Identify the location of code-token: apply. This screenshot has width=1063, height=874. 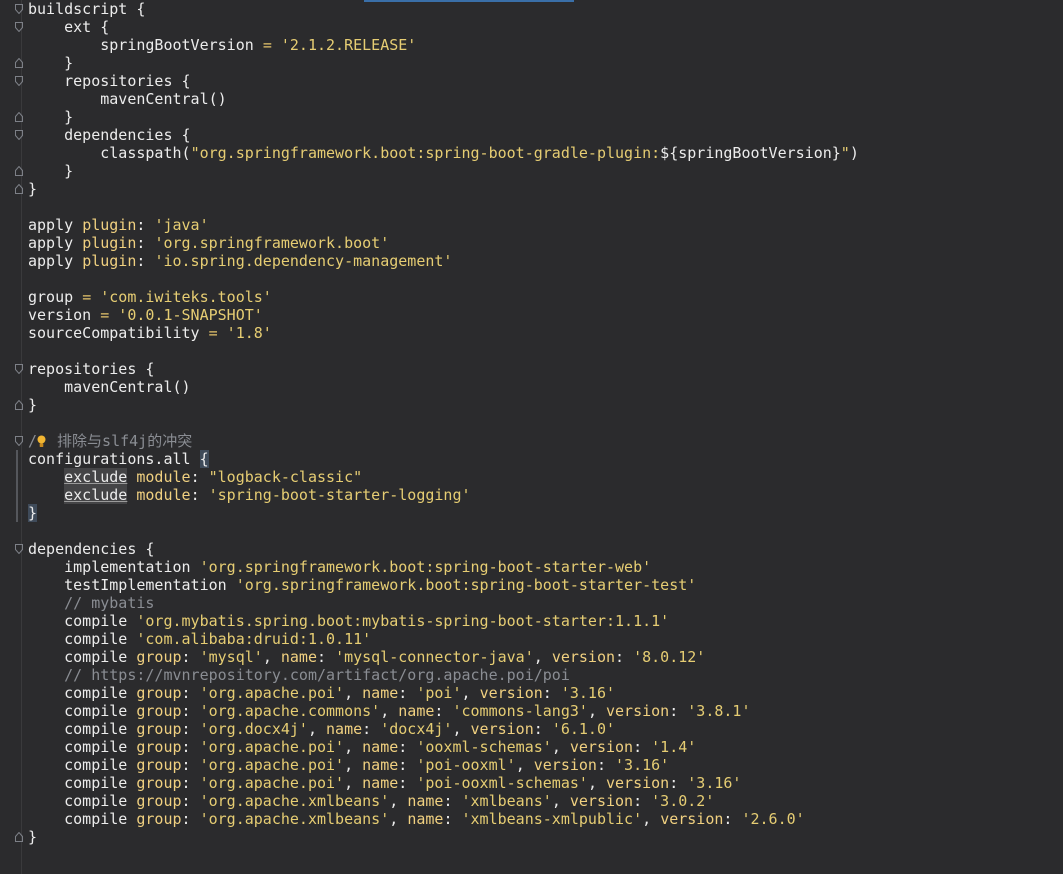
(55, 243).